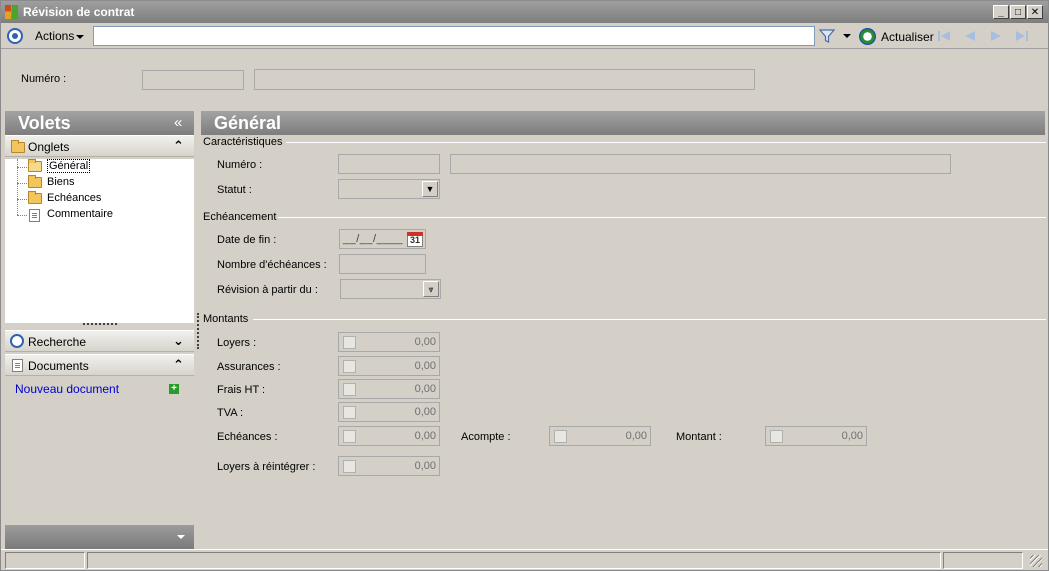 The height and width of the screenshot is (571, 1049). Describe the element at coordinates (100, 325) in the screenshot. I see `panel-splitter-grip` at that location.